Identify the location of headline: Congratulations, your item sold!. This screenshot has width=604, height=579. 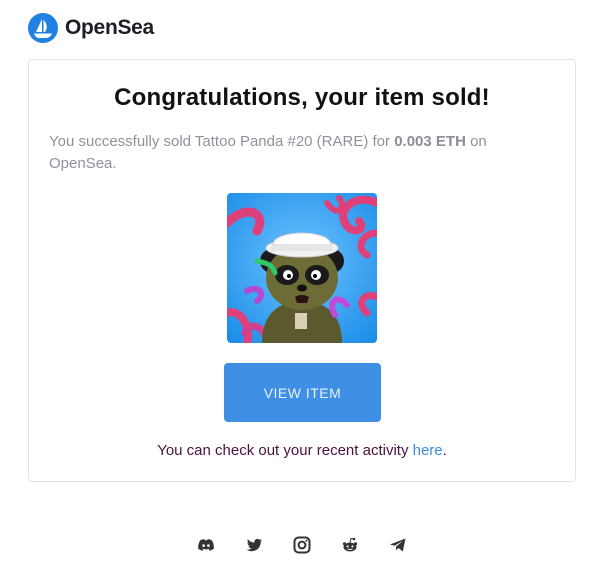
(302, 97).